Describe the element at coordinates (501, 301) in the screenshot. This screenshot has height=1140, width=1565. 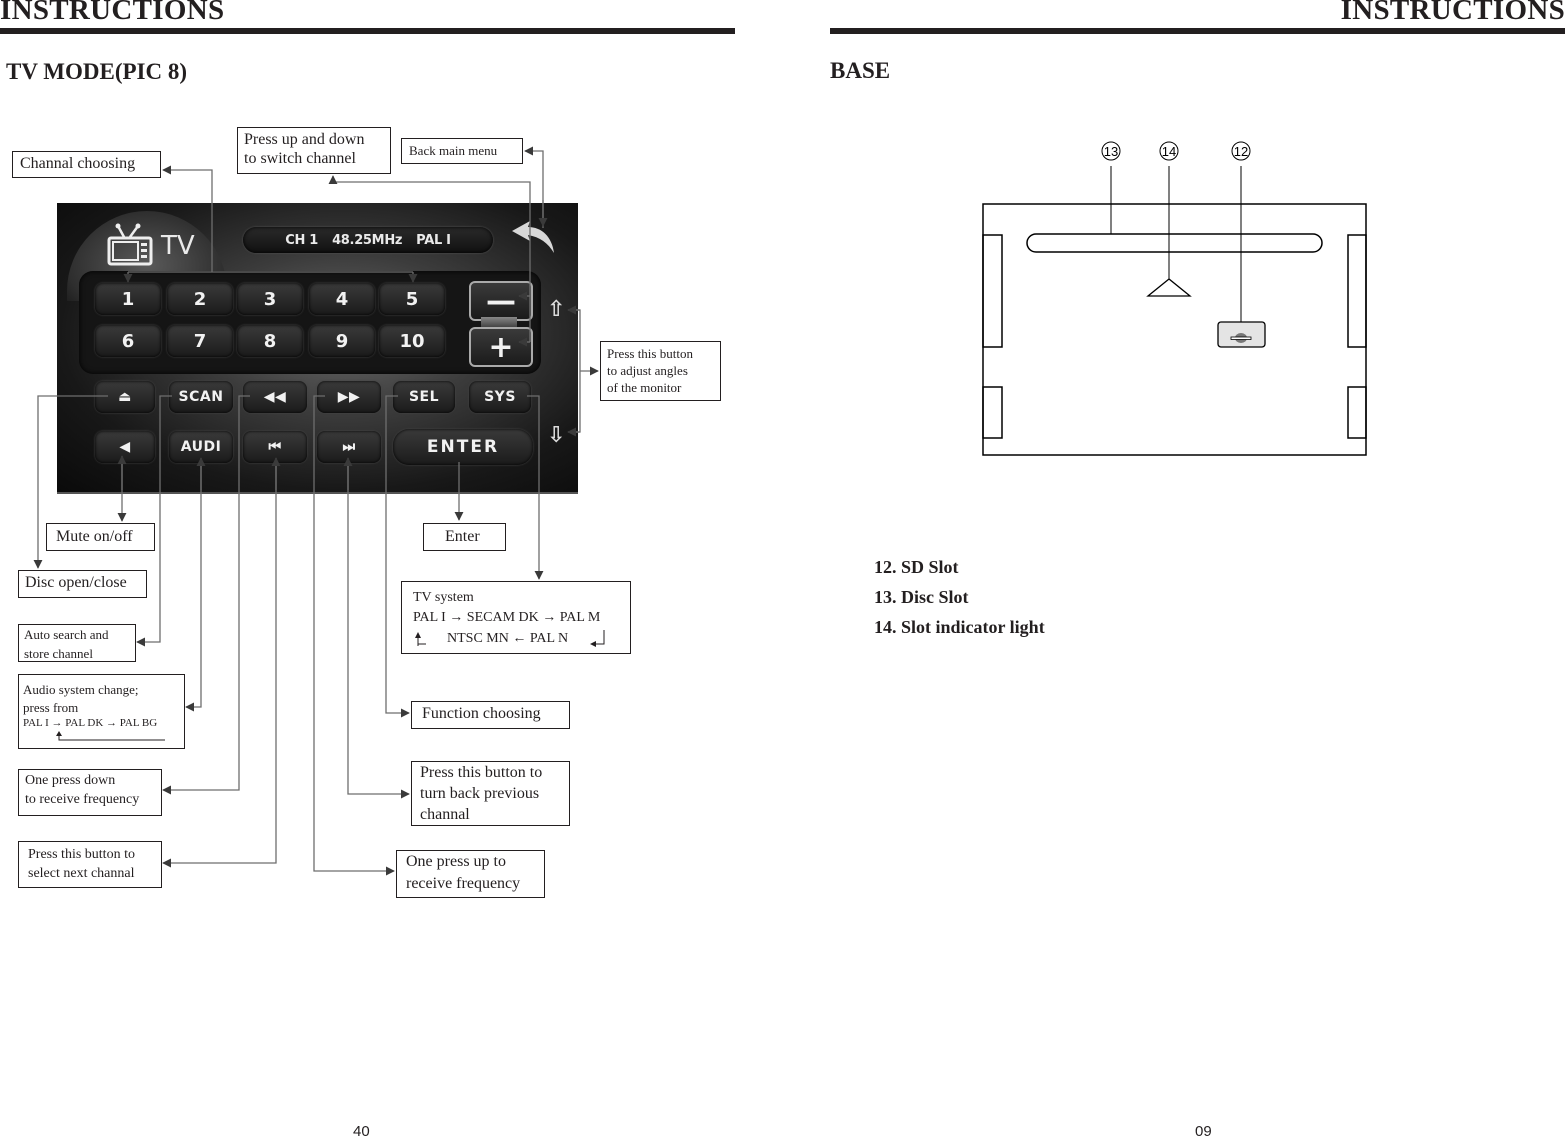
I see `channel-down-button: —` at that location.